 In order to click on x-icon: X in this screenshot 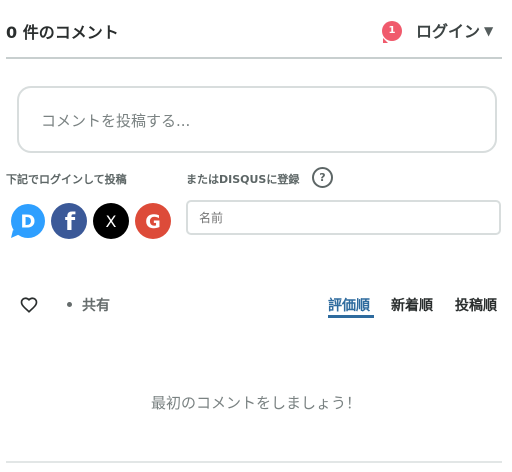, I will do `click(111, 221)`.